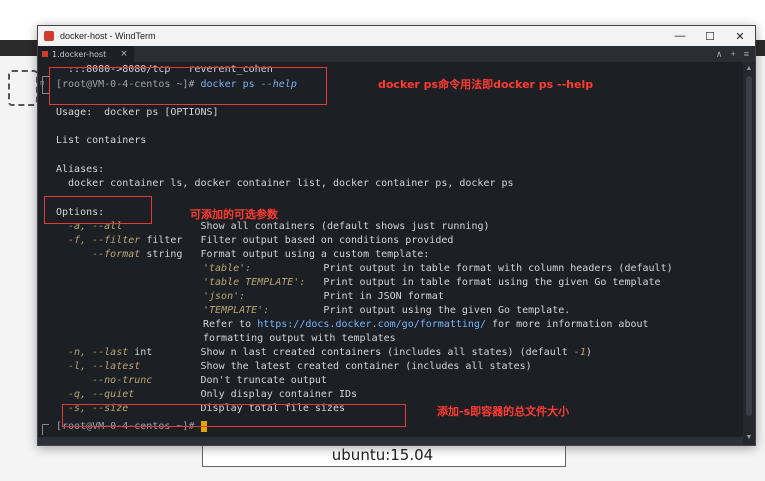  Describe the element at coordinates (254, 282) in the screenshot. I see `format-key: 'table TEMPLATE':` at that location.